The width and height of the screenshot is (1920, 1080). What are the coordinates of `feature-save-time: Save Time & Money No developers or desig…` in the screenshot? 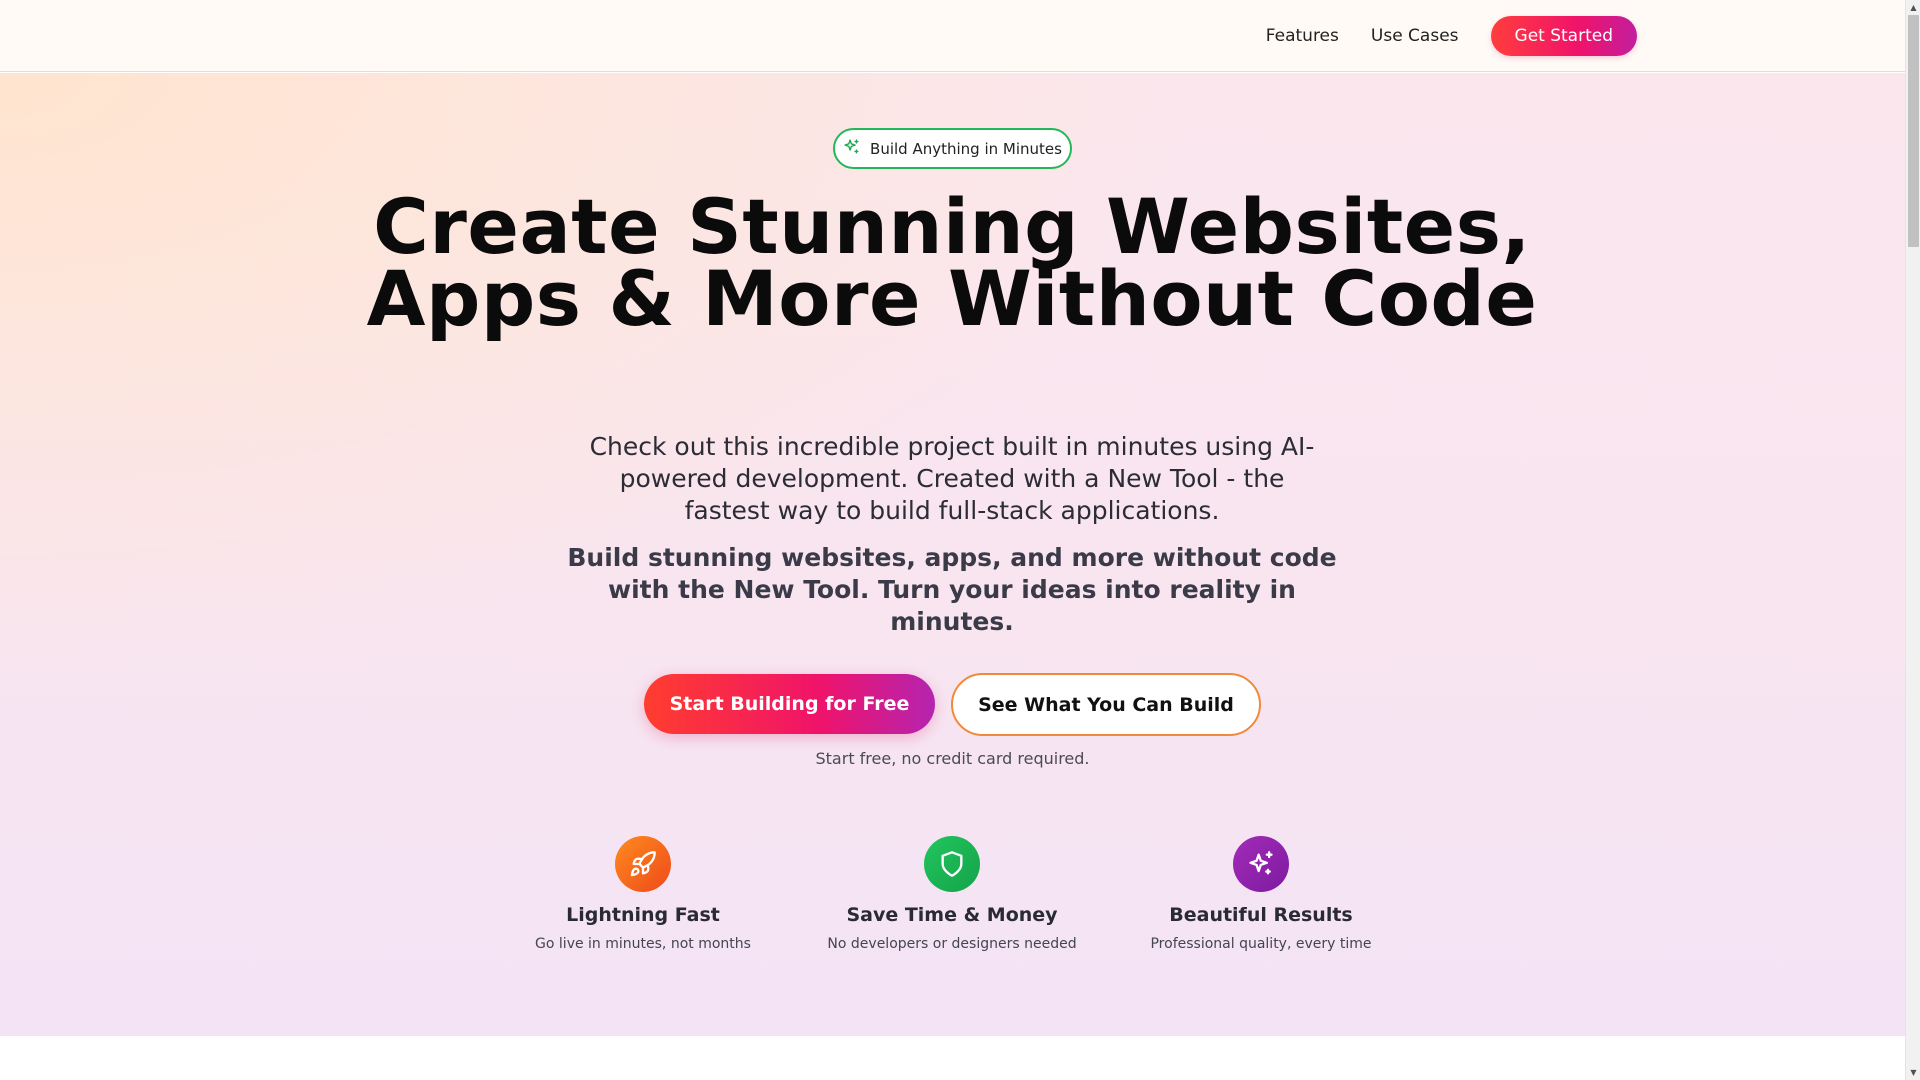 It's located at (952, 894).